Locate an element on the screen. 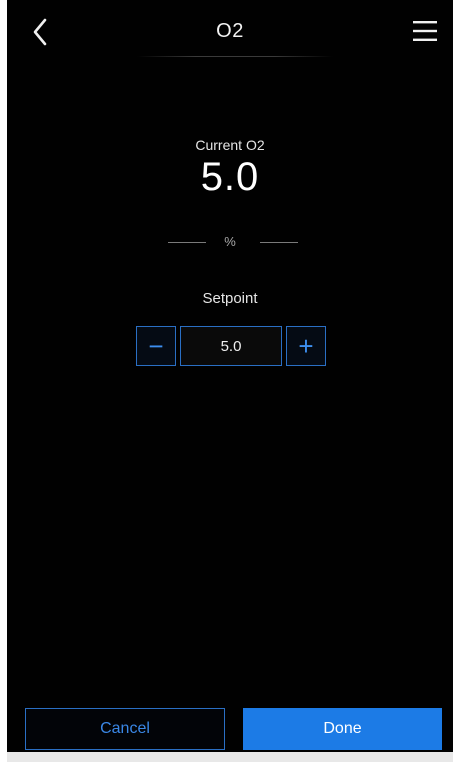 Image resolution: width=456 pixels, height=762 pixels. setpoint-input is located at coordinates (231, 346).